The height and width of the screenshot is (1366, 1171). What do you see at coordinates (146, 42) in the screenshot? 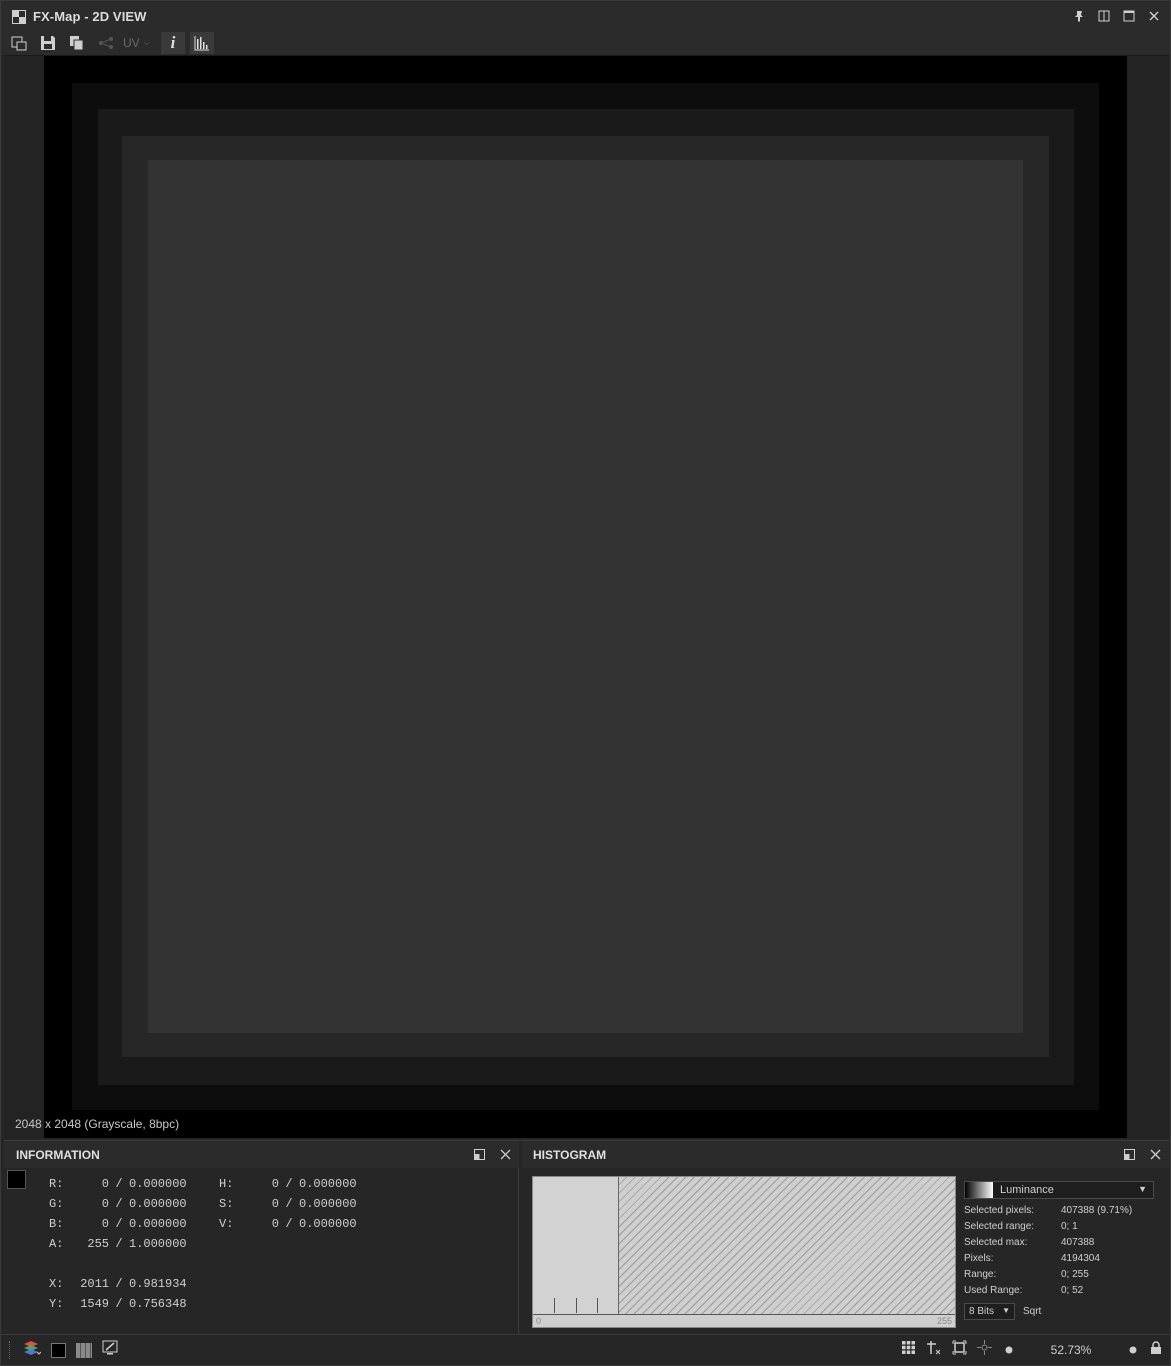
I see `chevron-down-icon: ⌵` at bounding box center [146, 42].